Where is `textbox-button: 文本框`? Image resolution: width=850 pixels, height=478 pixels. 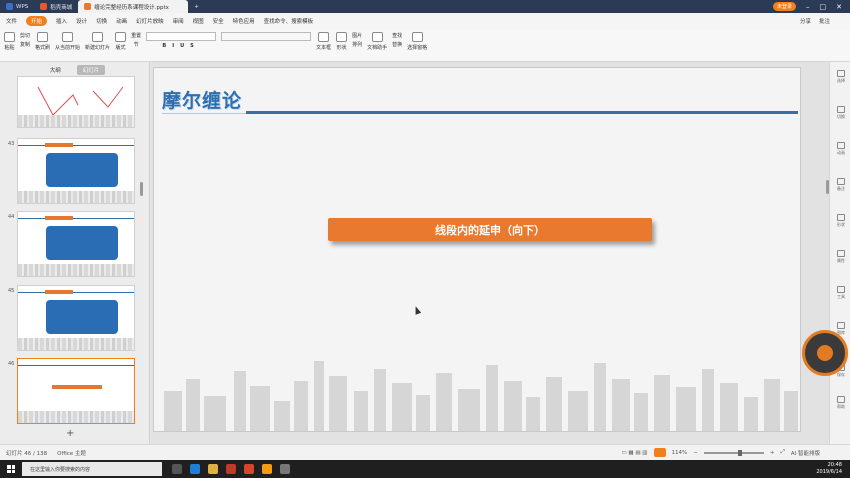 textbox-button: 文本框 is located at coordinates (323, 41).